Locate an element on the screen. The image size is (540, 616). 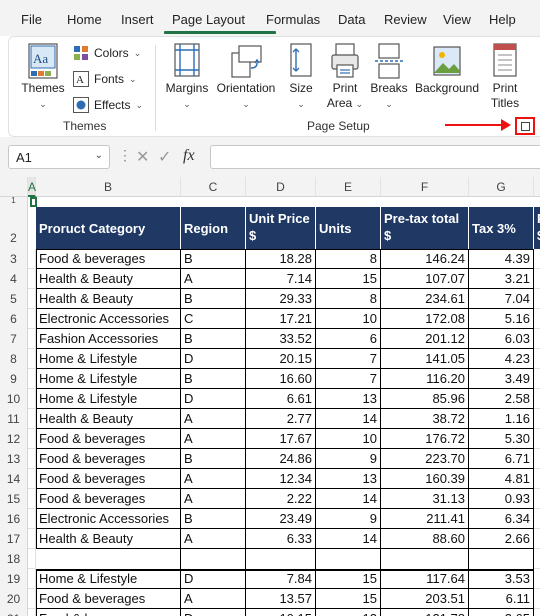
cell-tax: 3.53 is located at coordinates (501, 579).